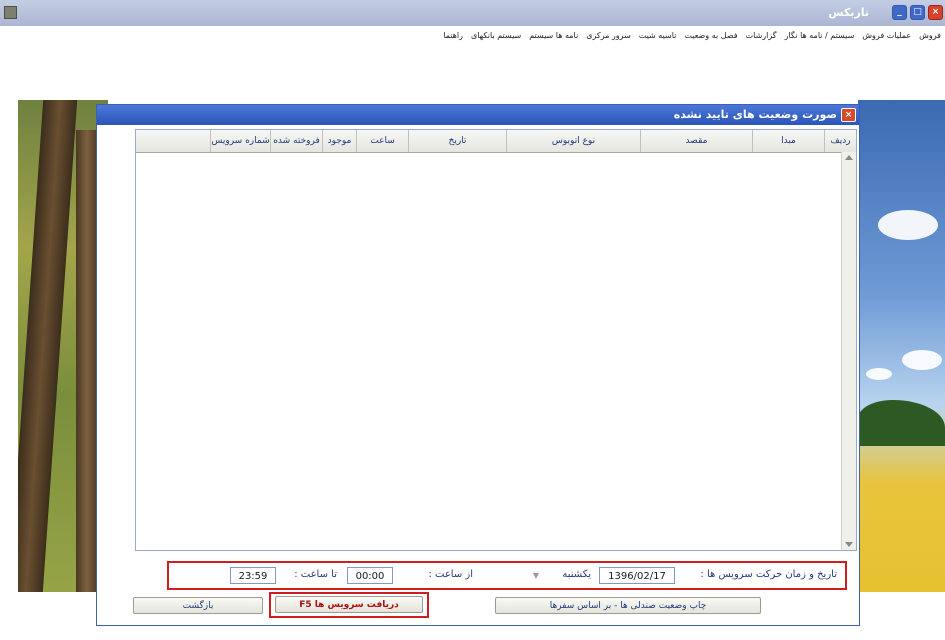  What do you see at coordinates (849, 157) in the screenshot?
I see `scroll-up-icon` at bounding box center [849, 157].